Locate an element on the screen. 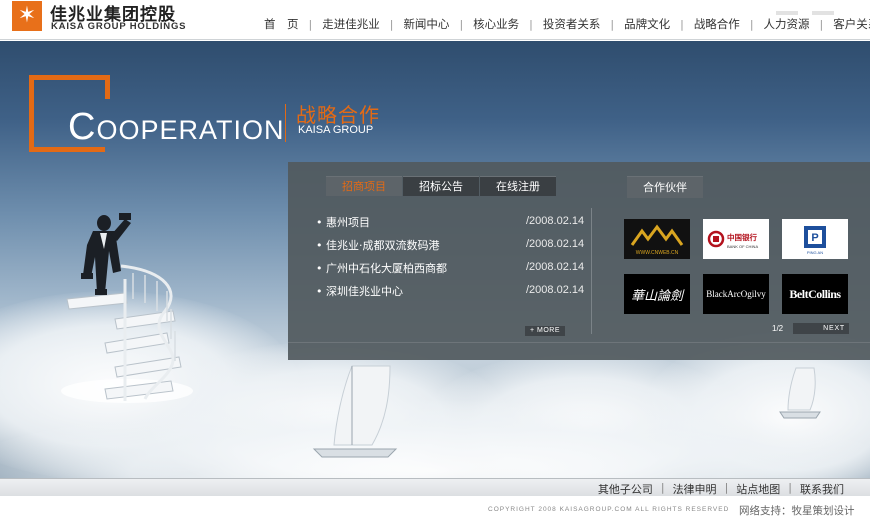 The width and height of the screenshot is (870, 520). footer-link-contact: 联系我们 is located at coordinates (822, 489).